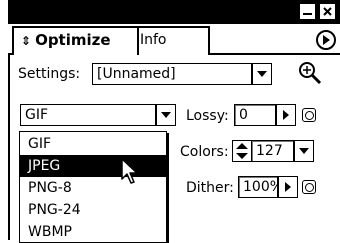 This screenshot has height=243, width=340. What do you see at coordinates (130, 172) in the screenshot?
I see `cursor-arrow-icon` at bounding box center [130, 172].